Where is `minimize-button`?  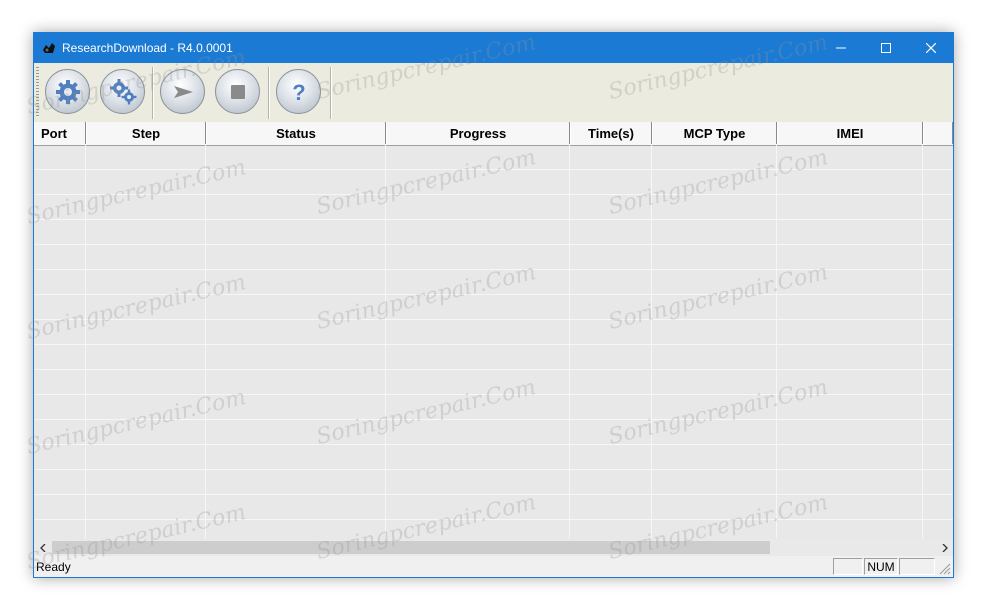 minimize-button is located at coordinates (840, 48).